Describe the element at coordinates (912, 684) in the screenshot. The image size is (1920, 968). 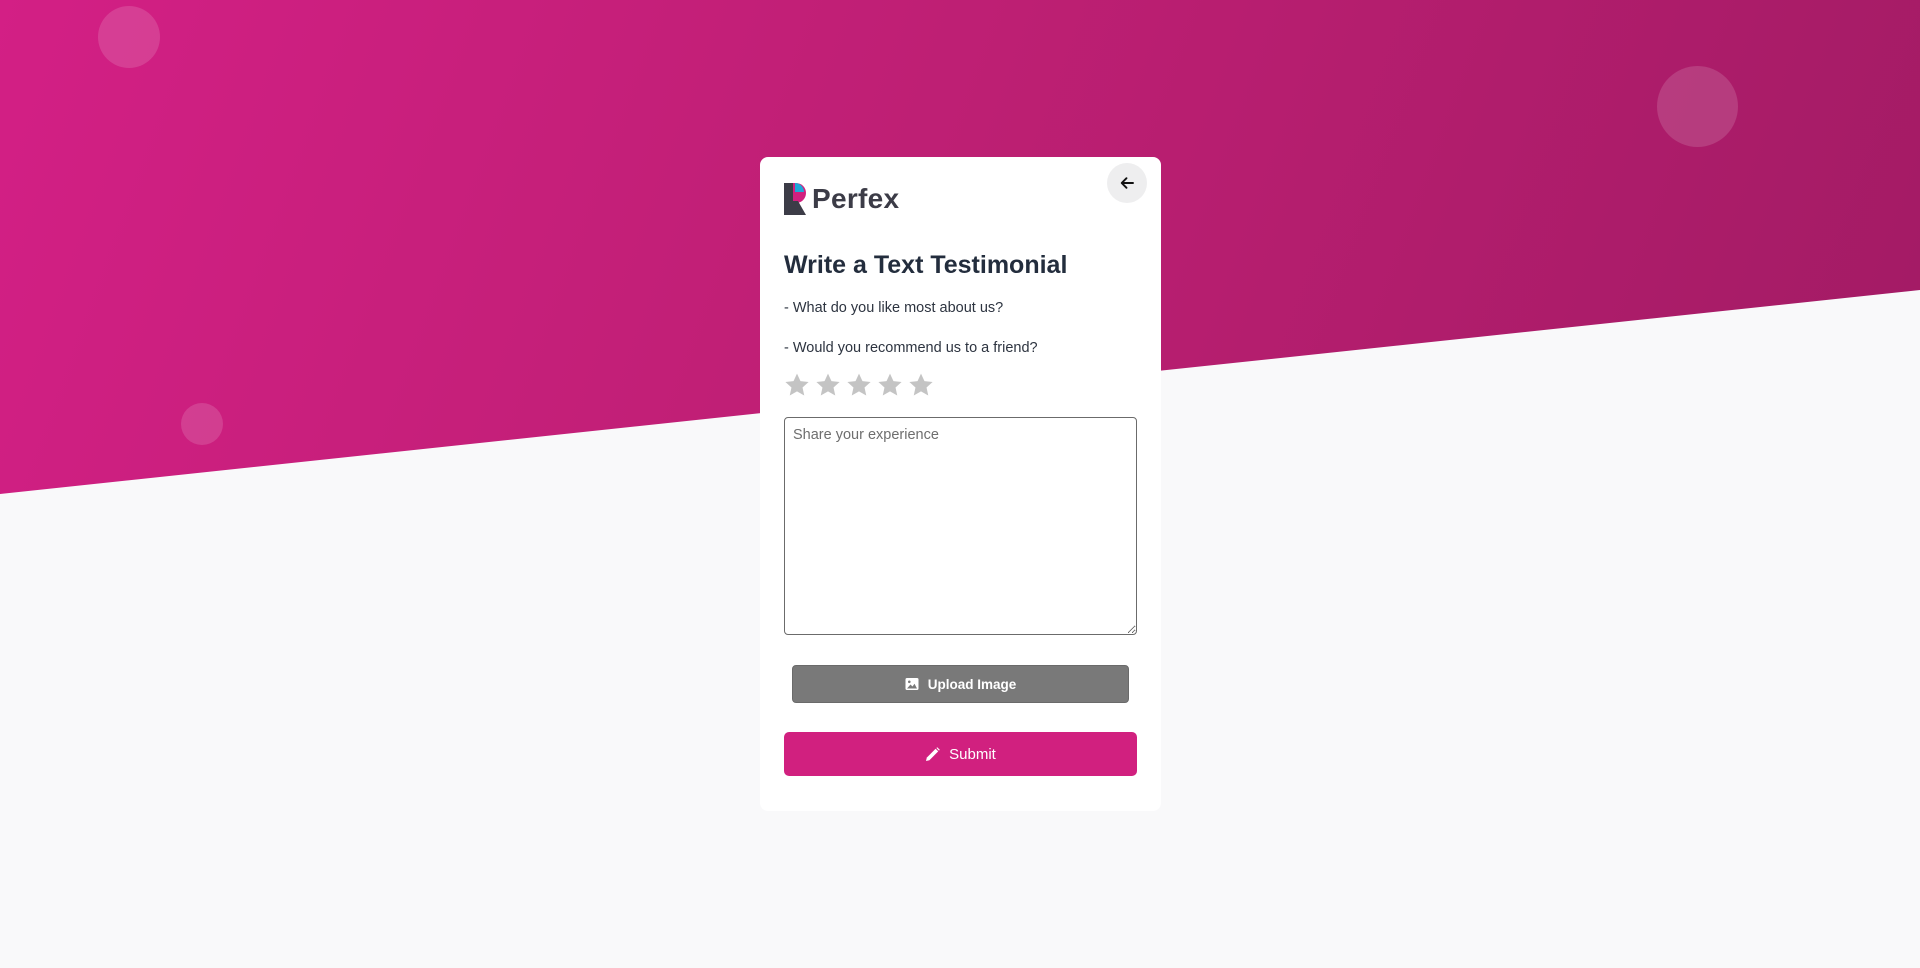
I see `image-icon` at that location.